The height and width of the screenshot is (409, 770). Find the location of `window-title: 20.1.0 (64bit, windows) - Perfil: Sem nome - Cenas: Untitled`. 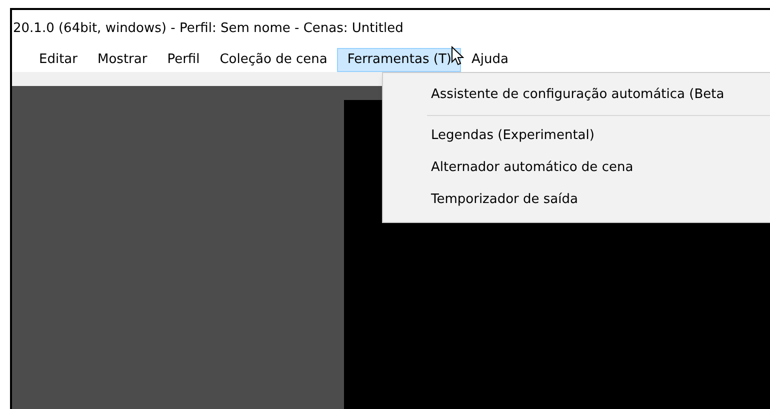

window-title: 20.1.0 (64bit, windows) - Perfil: Sem nome - Cenas: Untitled is located at coordinates (208, 29).